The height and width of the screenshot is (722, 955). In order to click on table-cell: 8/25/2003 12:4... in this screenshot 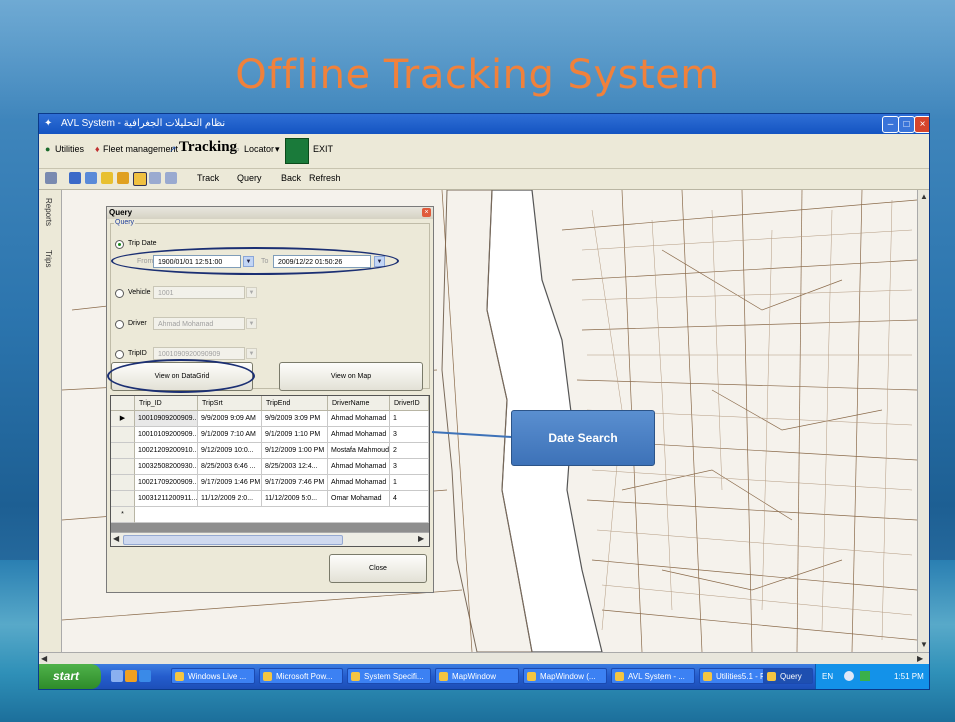, I will do `click(295, 467)`.